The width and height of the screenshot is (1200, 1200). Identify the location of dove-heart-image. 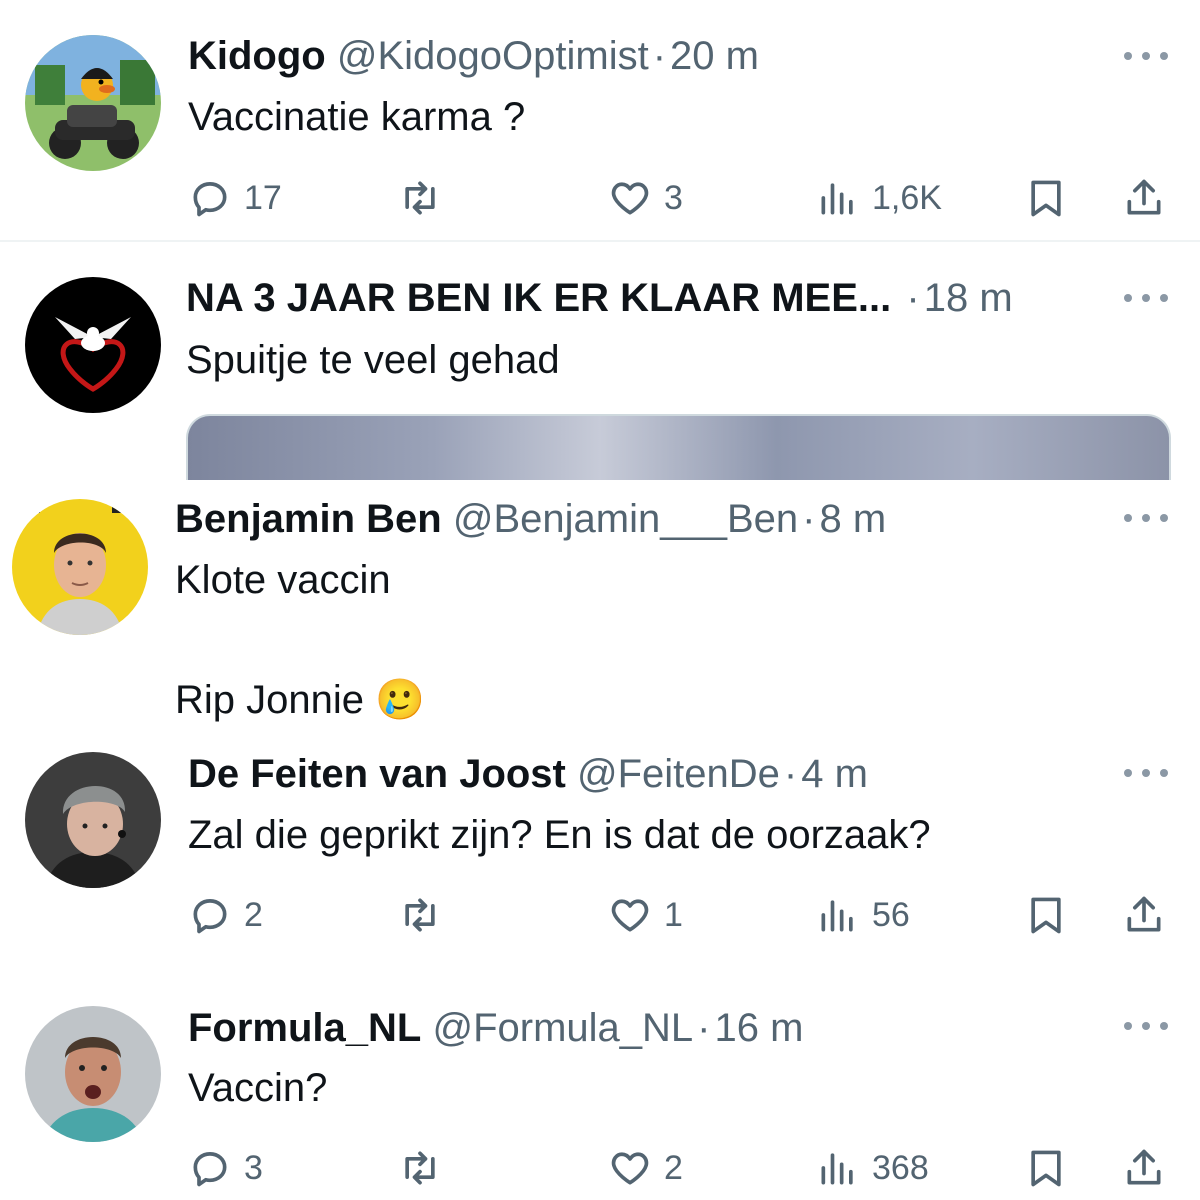
(93, 345).